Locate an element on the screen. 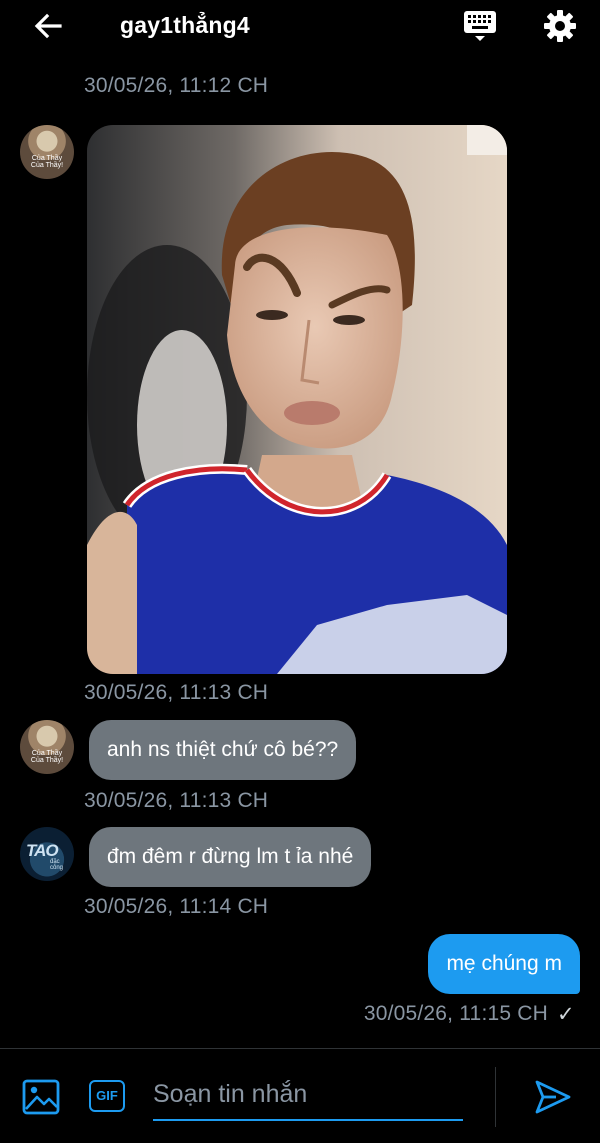  composer-bar: GIF is located at coordinates (300, 1095).